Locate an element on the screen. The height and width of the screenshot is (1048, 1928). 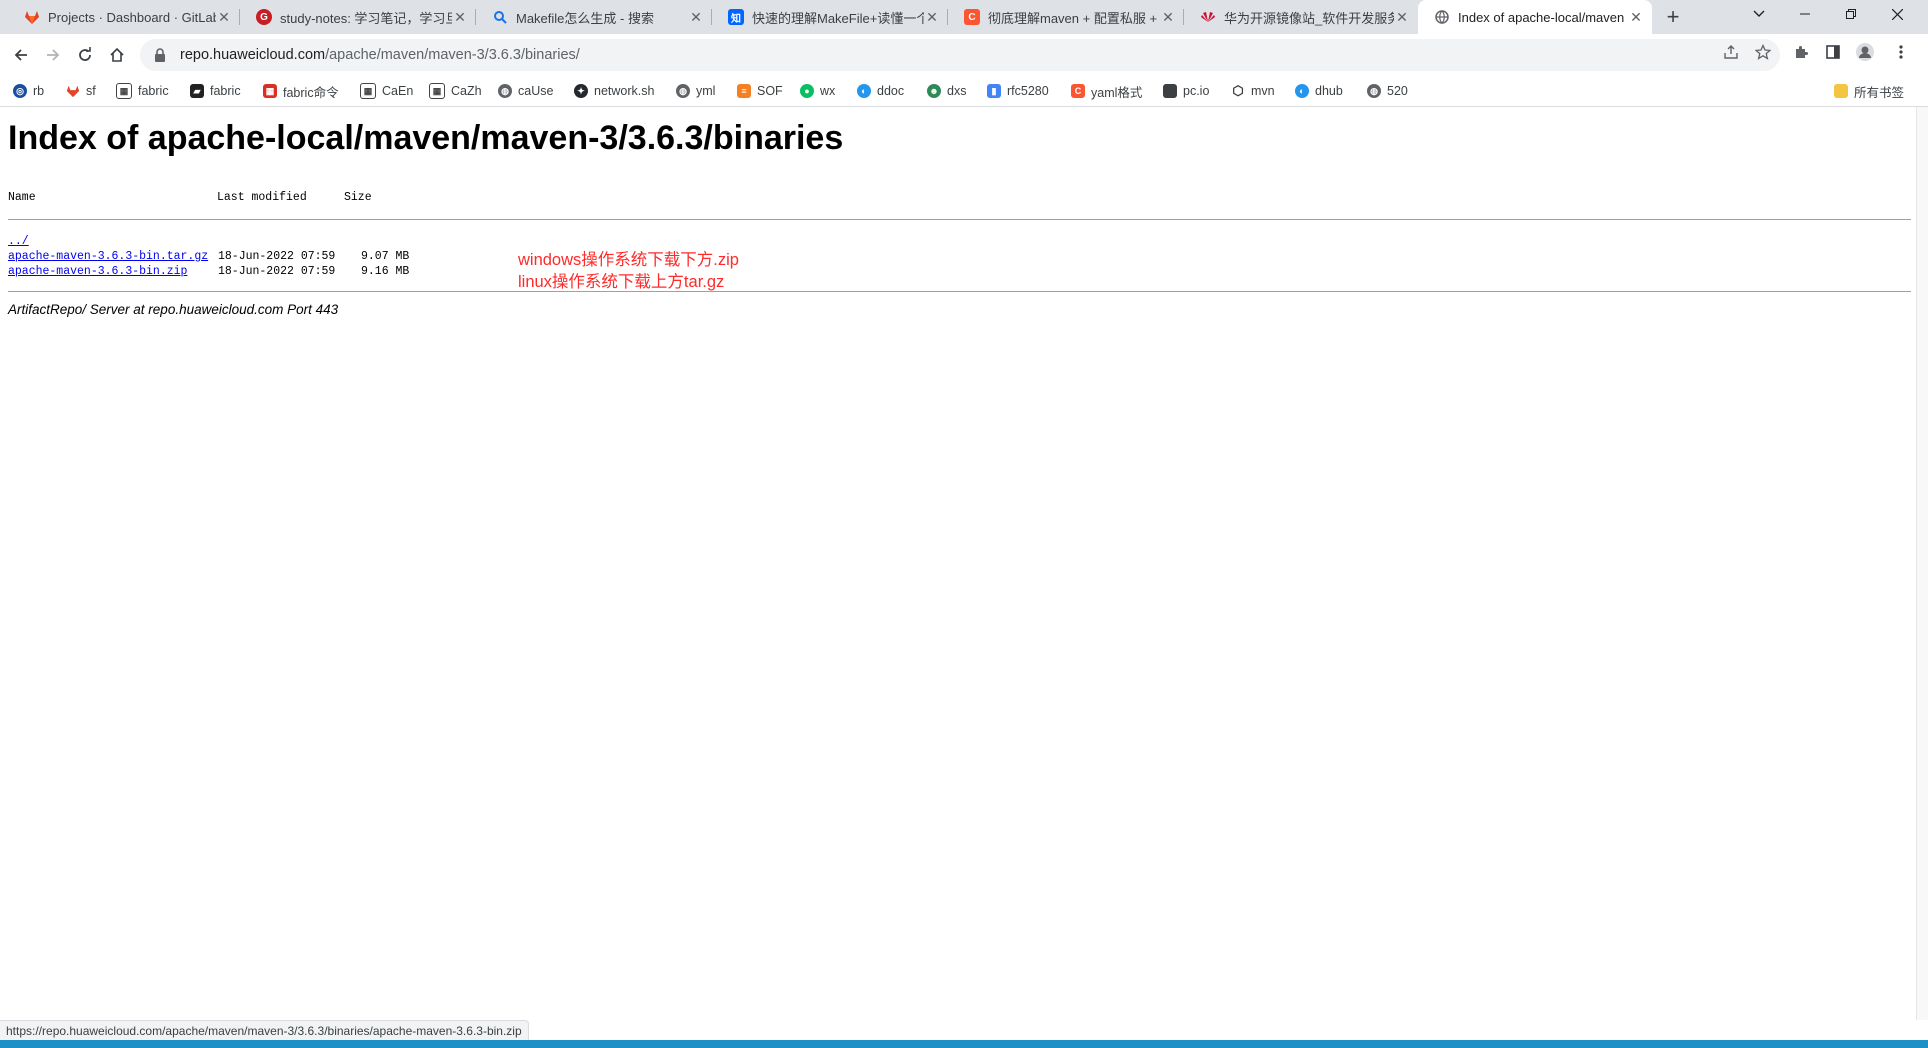
url-host: repo.huaweicloud.com is located at coordinates (253, 55).